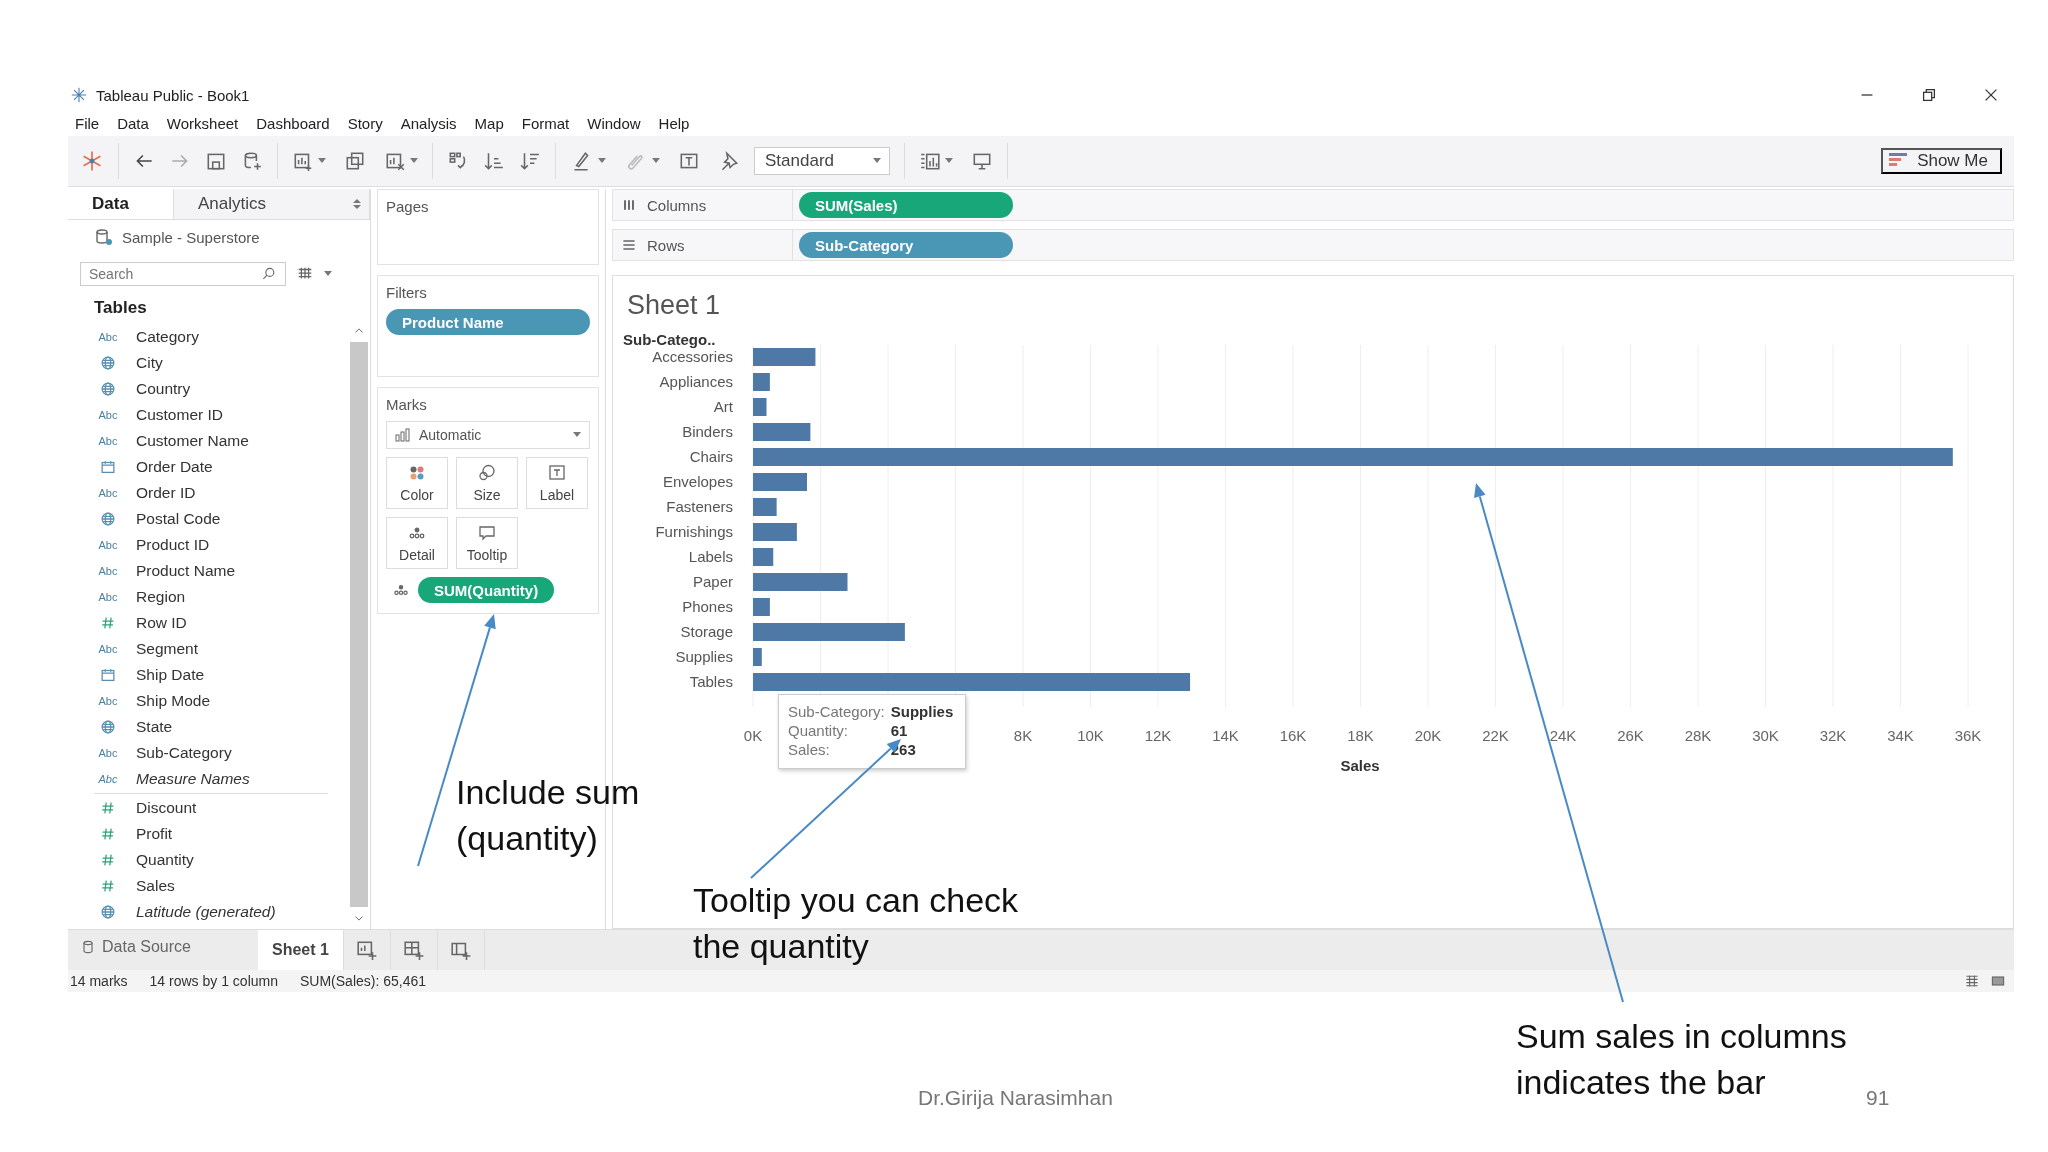  I want to click on mark-property-button: Detail, so click(417, 543).